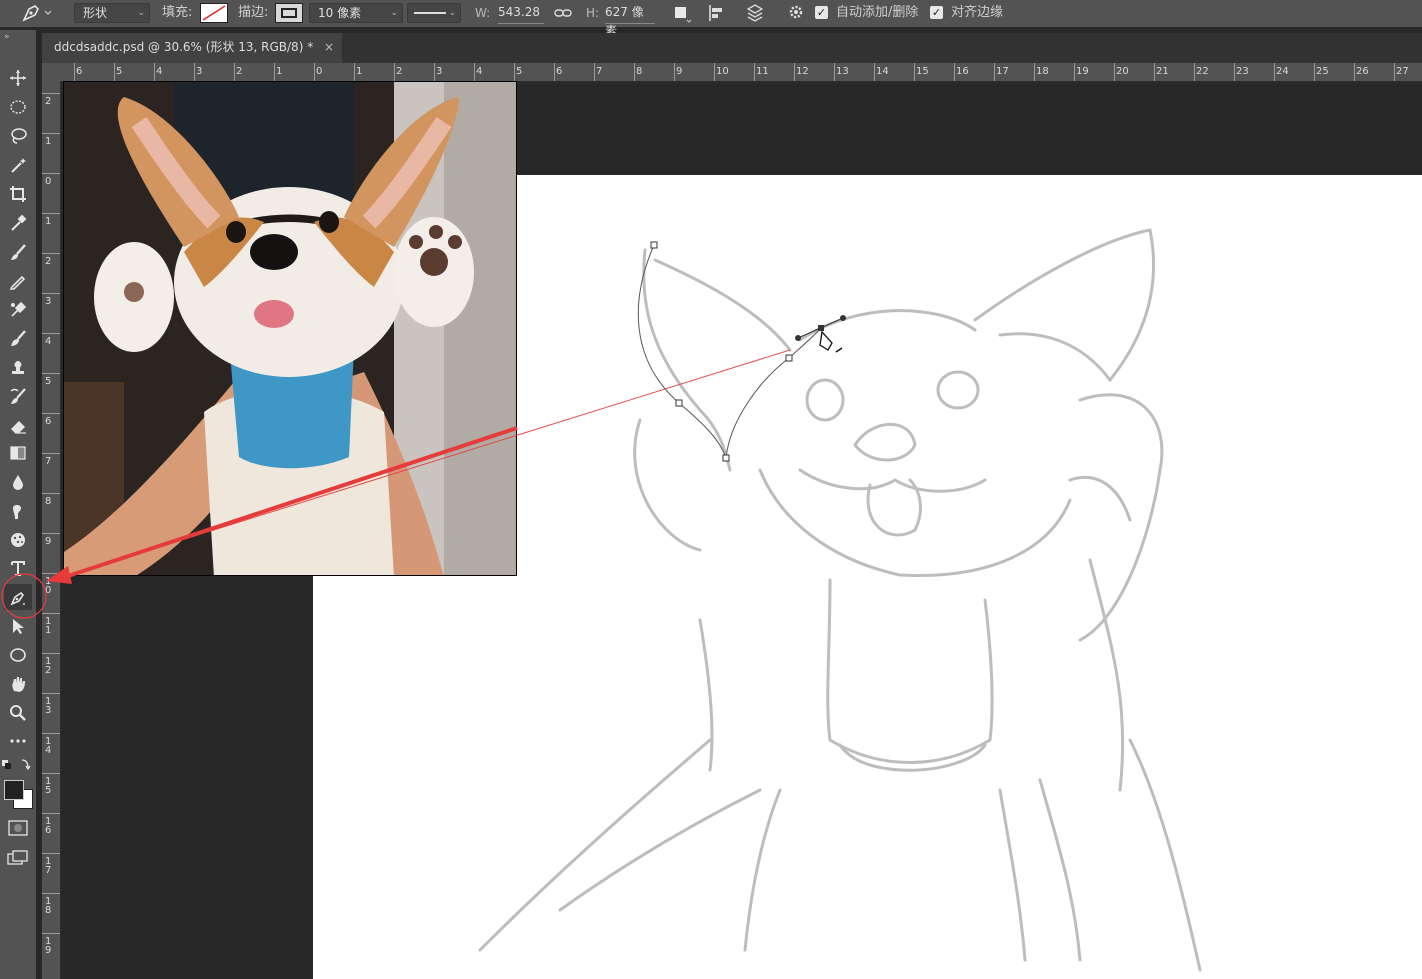  I want to click on pen-cursor-icon, so click(831, 341).